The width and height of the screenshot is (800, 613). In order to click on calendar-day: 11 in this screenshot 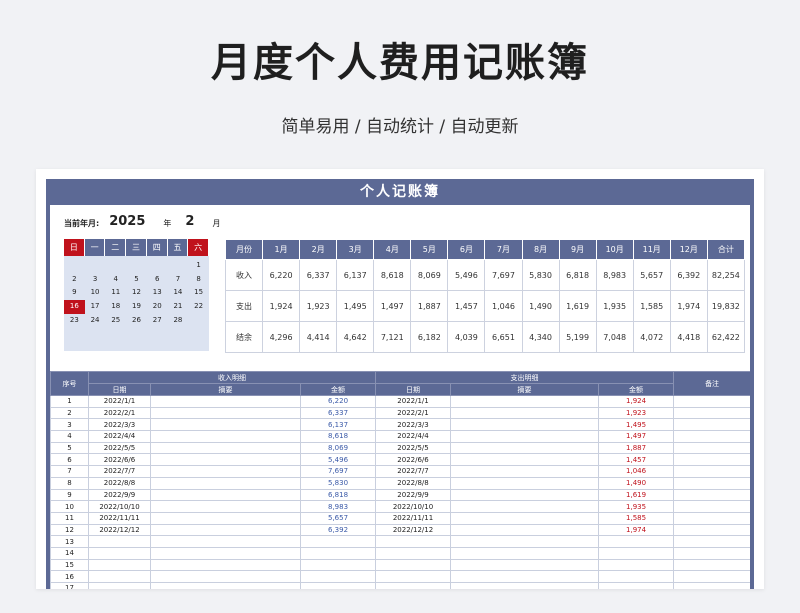, I will do `click(115, 293)`.